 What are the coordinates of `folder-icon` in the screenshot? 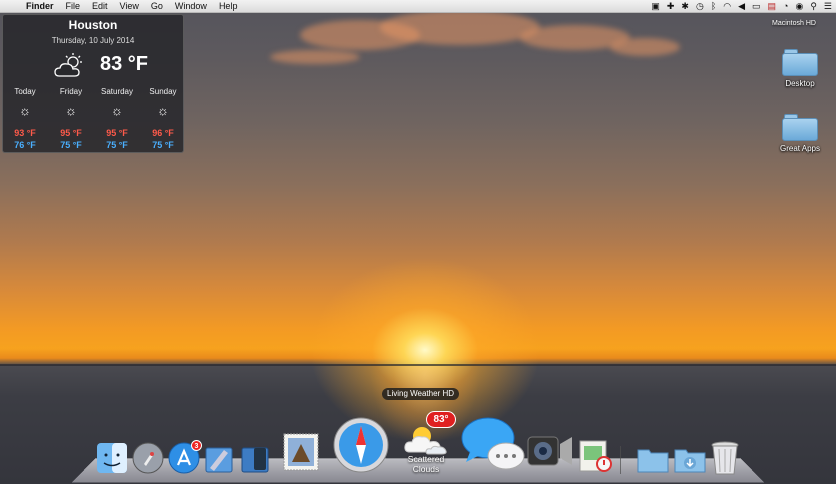 It's located at (800, 62).